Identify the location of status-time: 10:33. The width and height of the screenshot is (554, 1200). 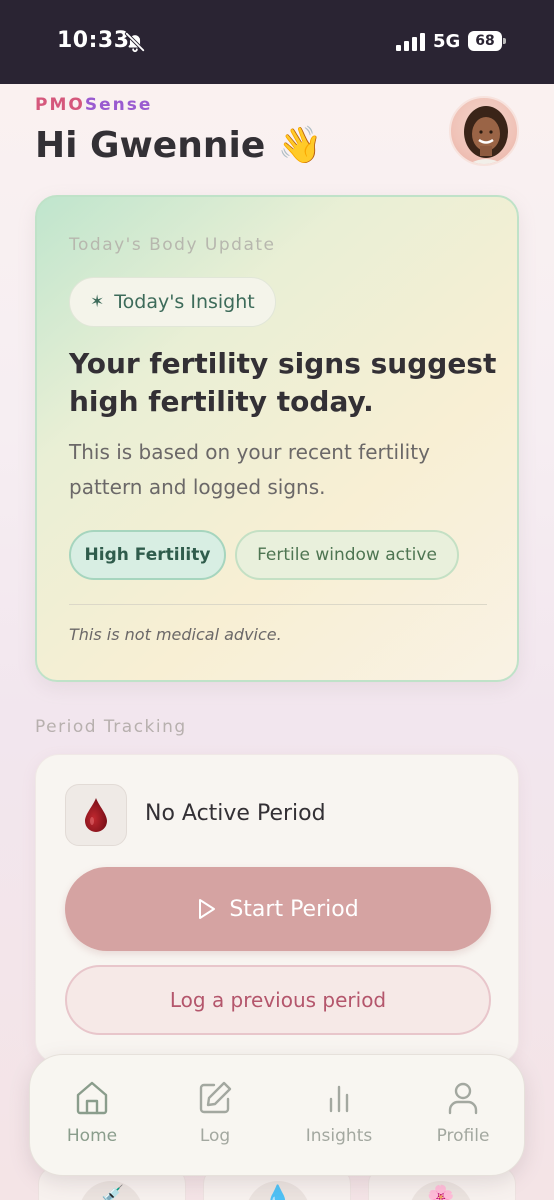
(93, 40).